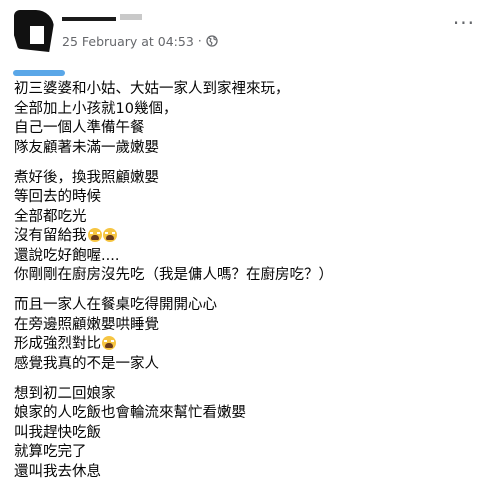 The width and height of the screenshot is (487, 493). I want to click on post-line: 自己一個人準備午餐, so click(79, 128).